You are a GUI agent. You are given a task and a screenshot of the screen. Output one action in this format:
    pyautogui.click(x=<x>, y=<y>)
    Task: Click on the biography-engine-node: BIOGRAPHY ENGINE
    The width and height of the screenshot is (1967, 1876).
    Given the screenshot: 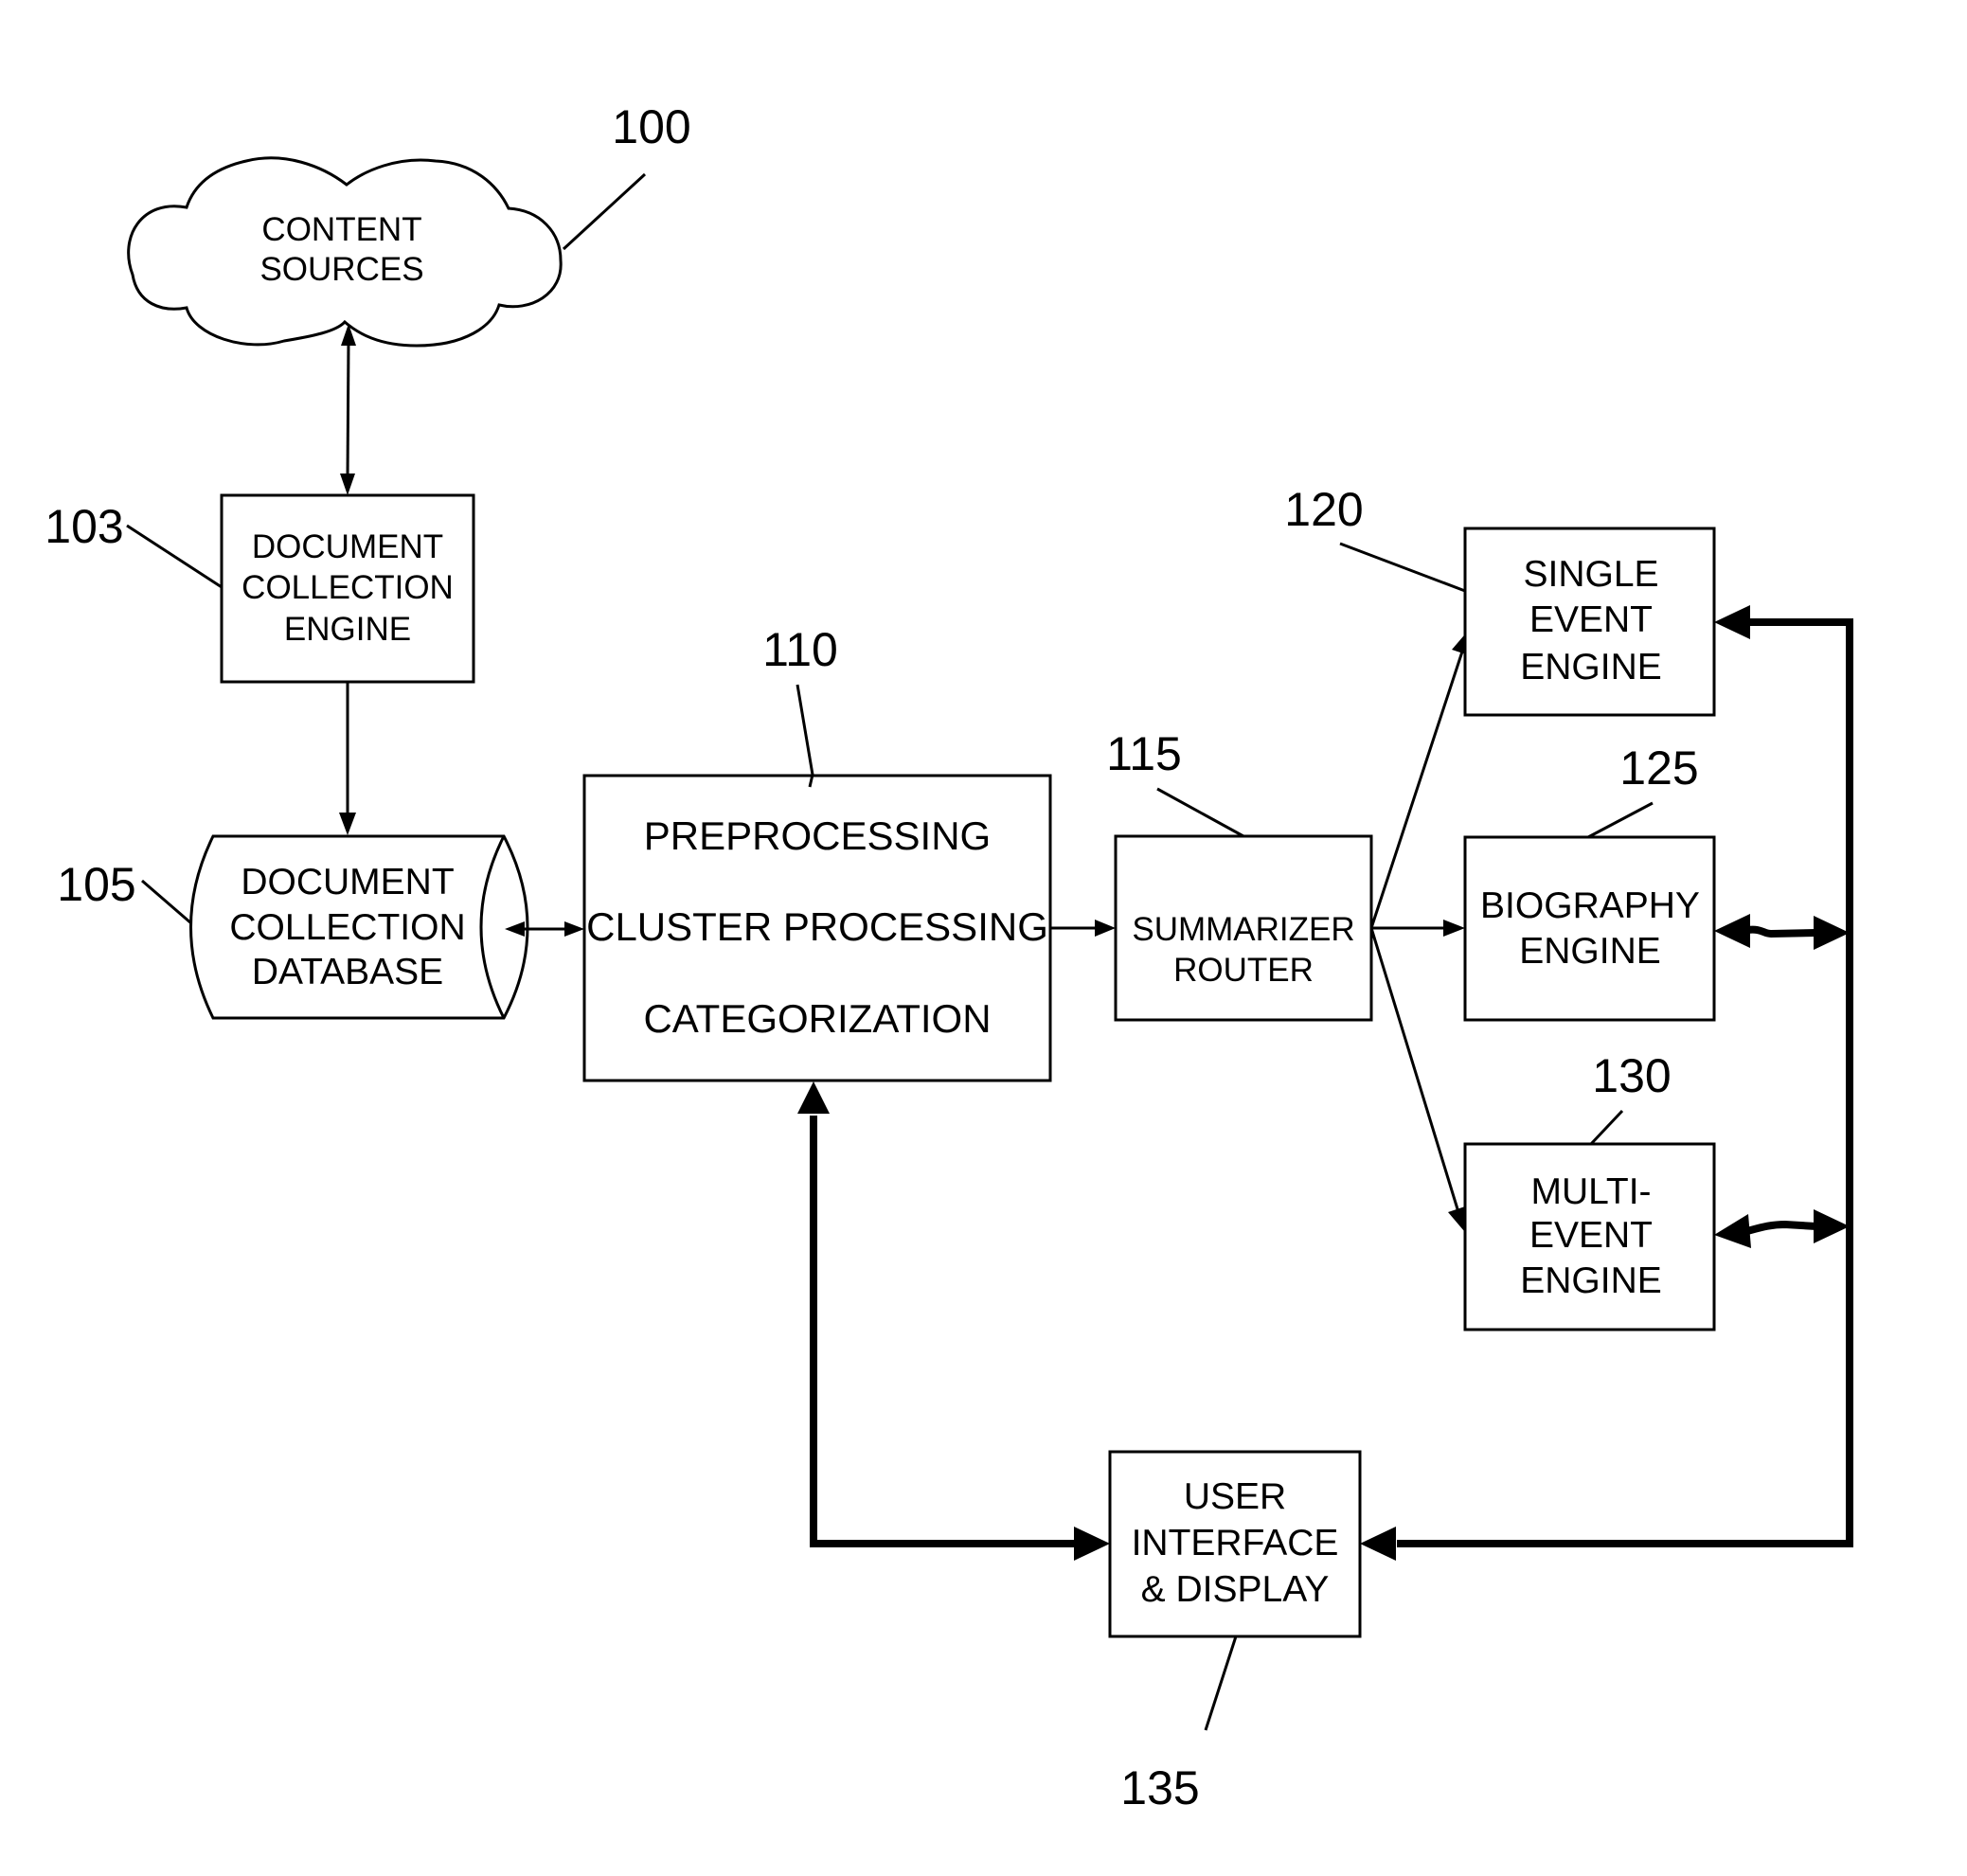 What is the action you would take?
    pyautogui.click(x=1589, y=928)
    